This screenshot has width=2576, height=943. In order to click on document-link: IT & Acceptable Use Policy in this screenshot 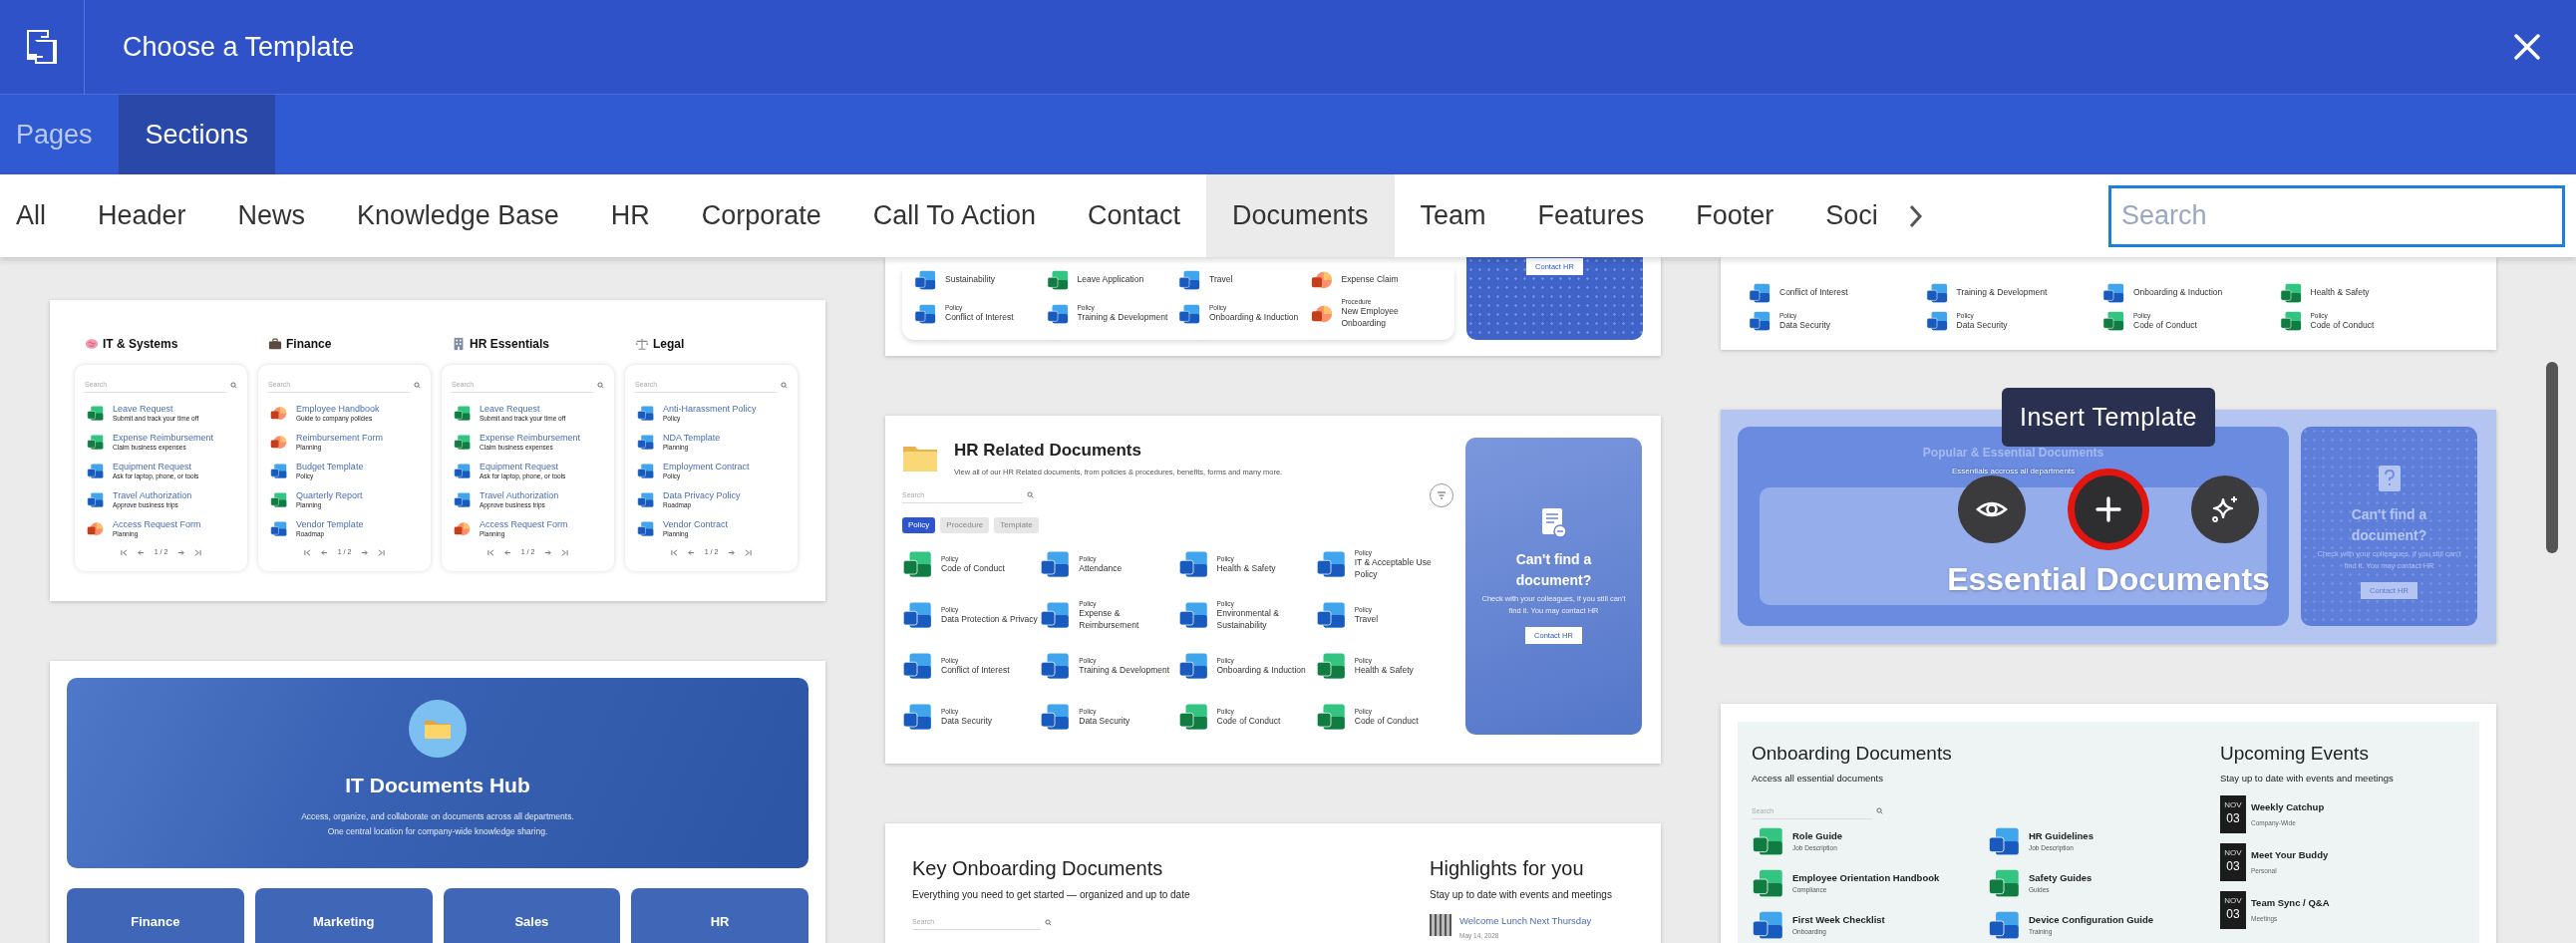, I will do `click(1403, 568)`.